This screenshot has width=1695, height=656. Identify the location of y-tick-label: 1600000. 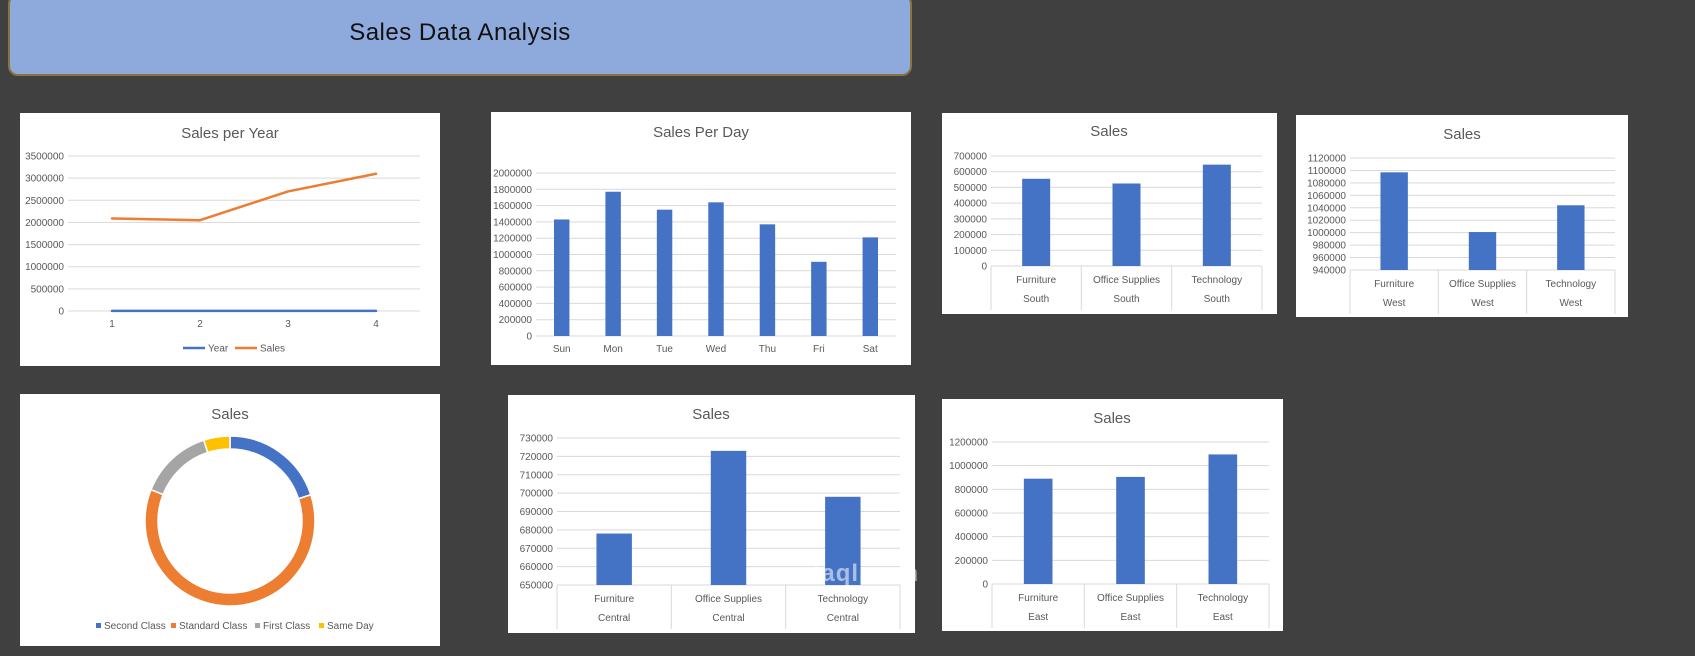
(512, 206).